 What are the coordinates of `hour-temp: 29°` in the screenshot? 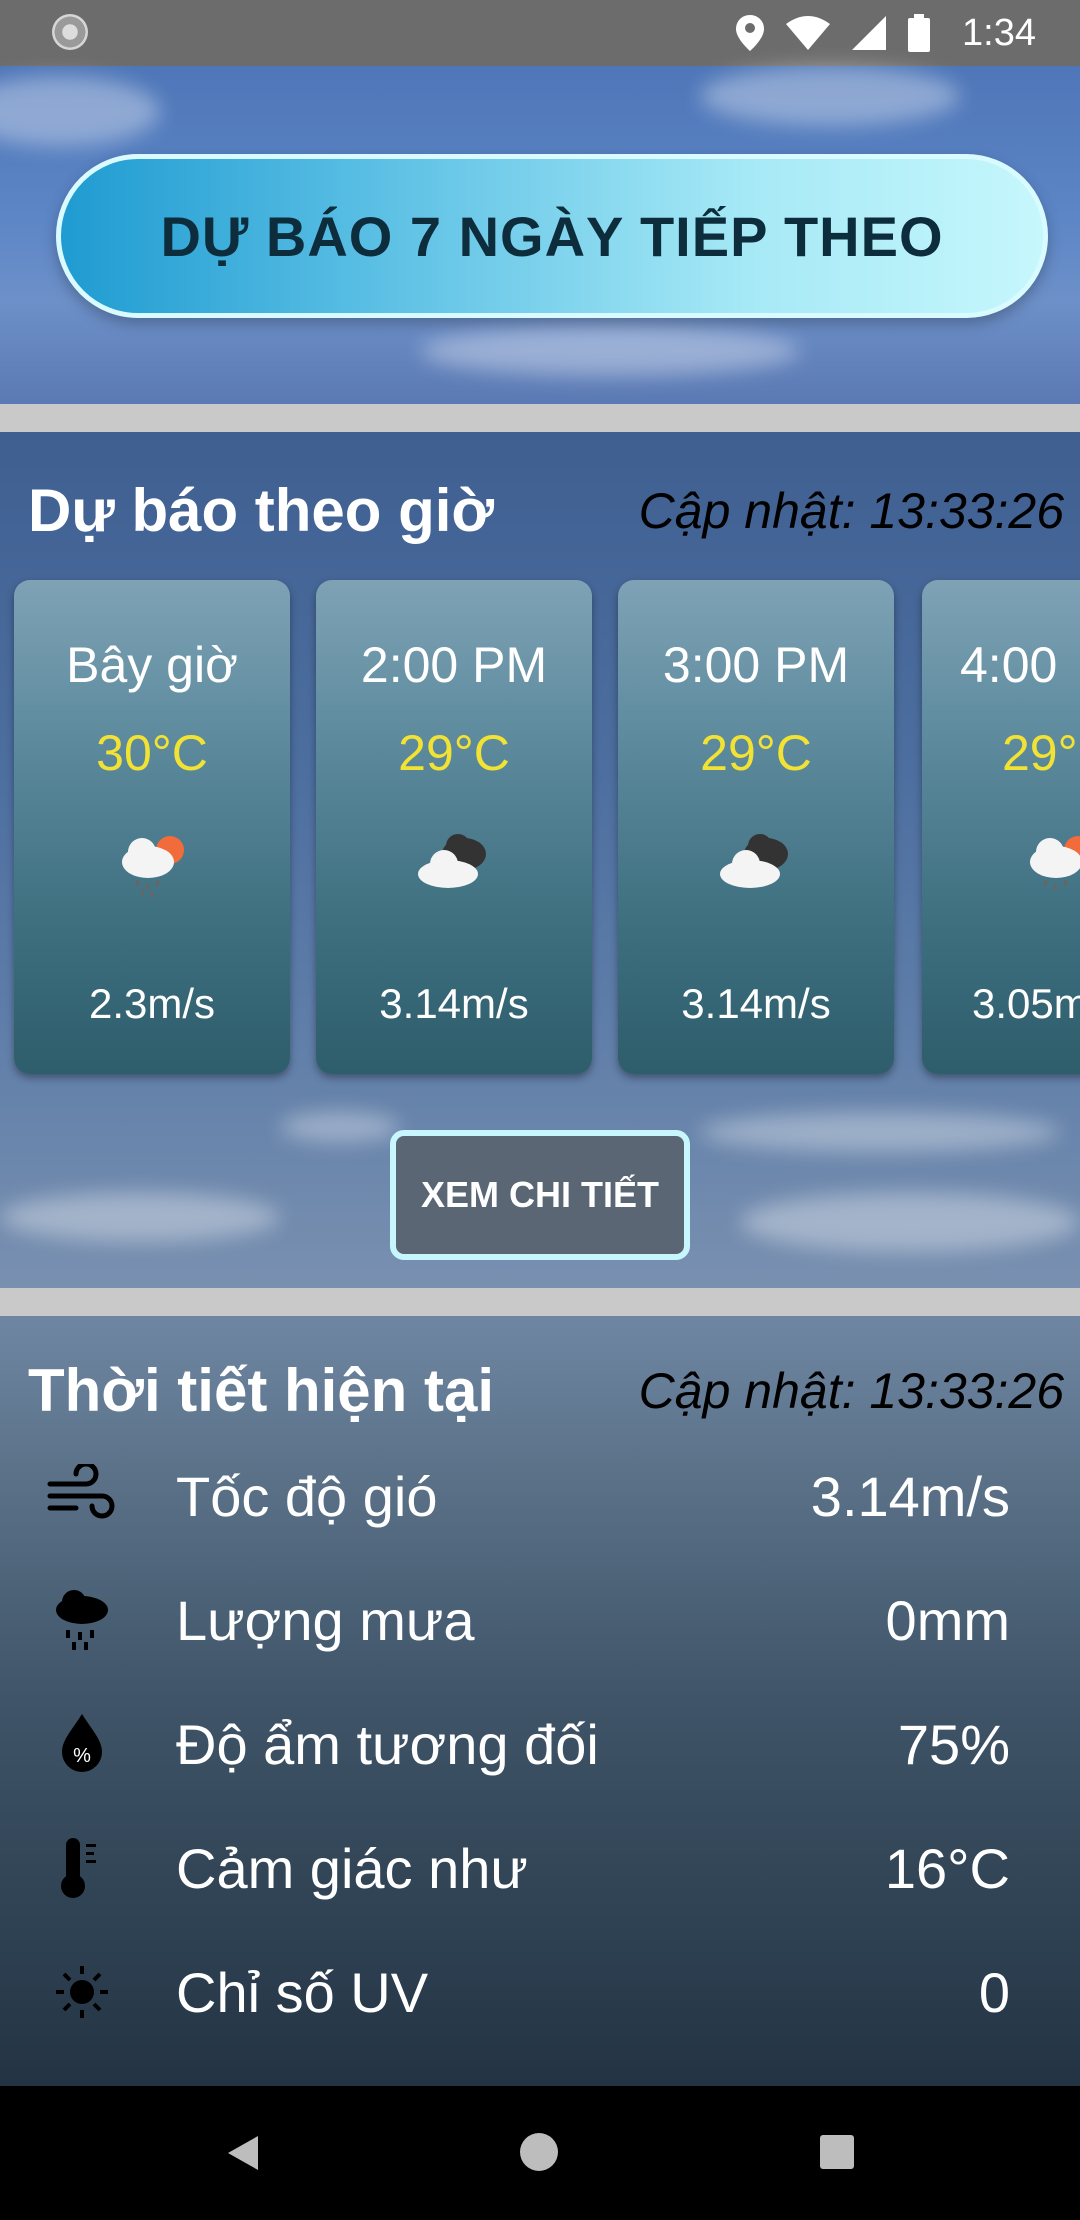 It's located at (1040, 753).